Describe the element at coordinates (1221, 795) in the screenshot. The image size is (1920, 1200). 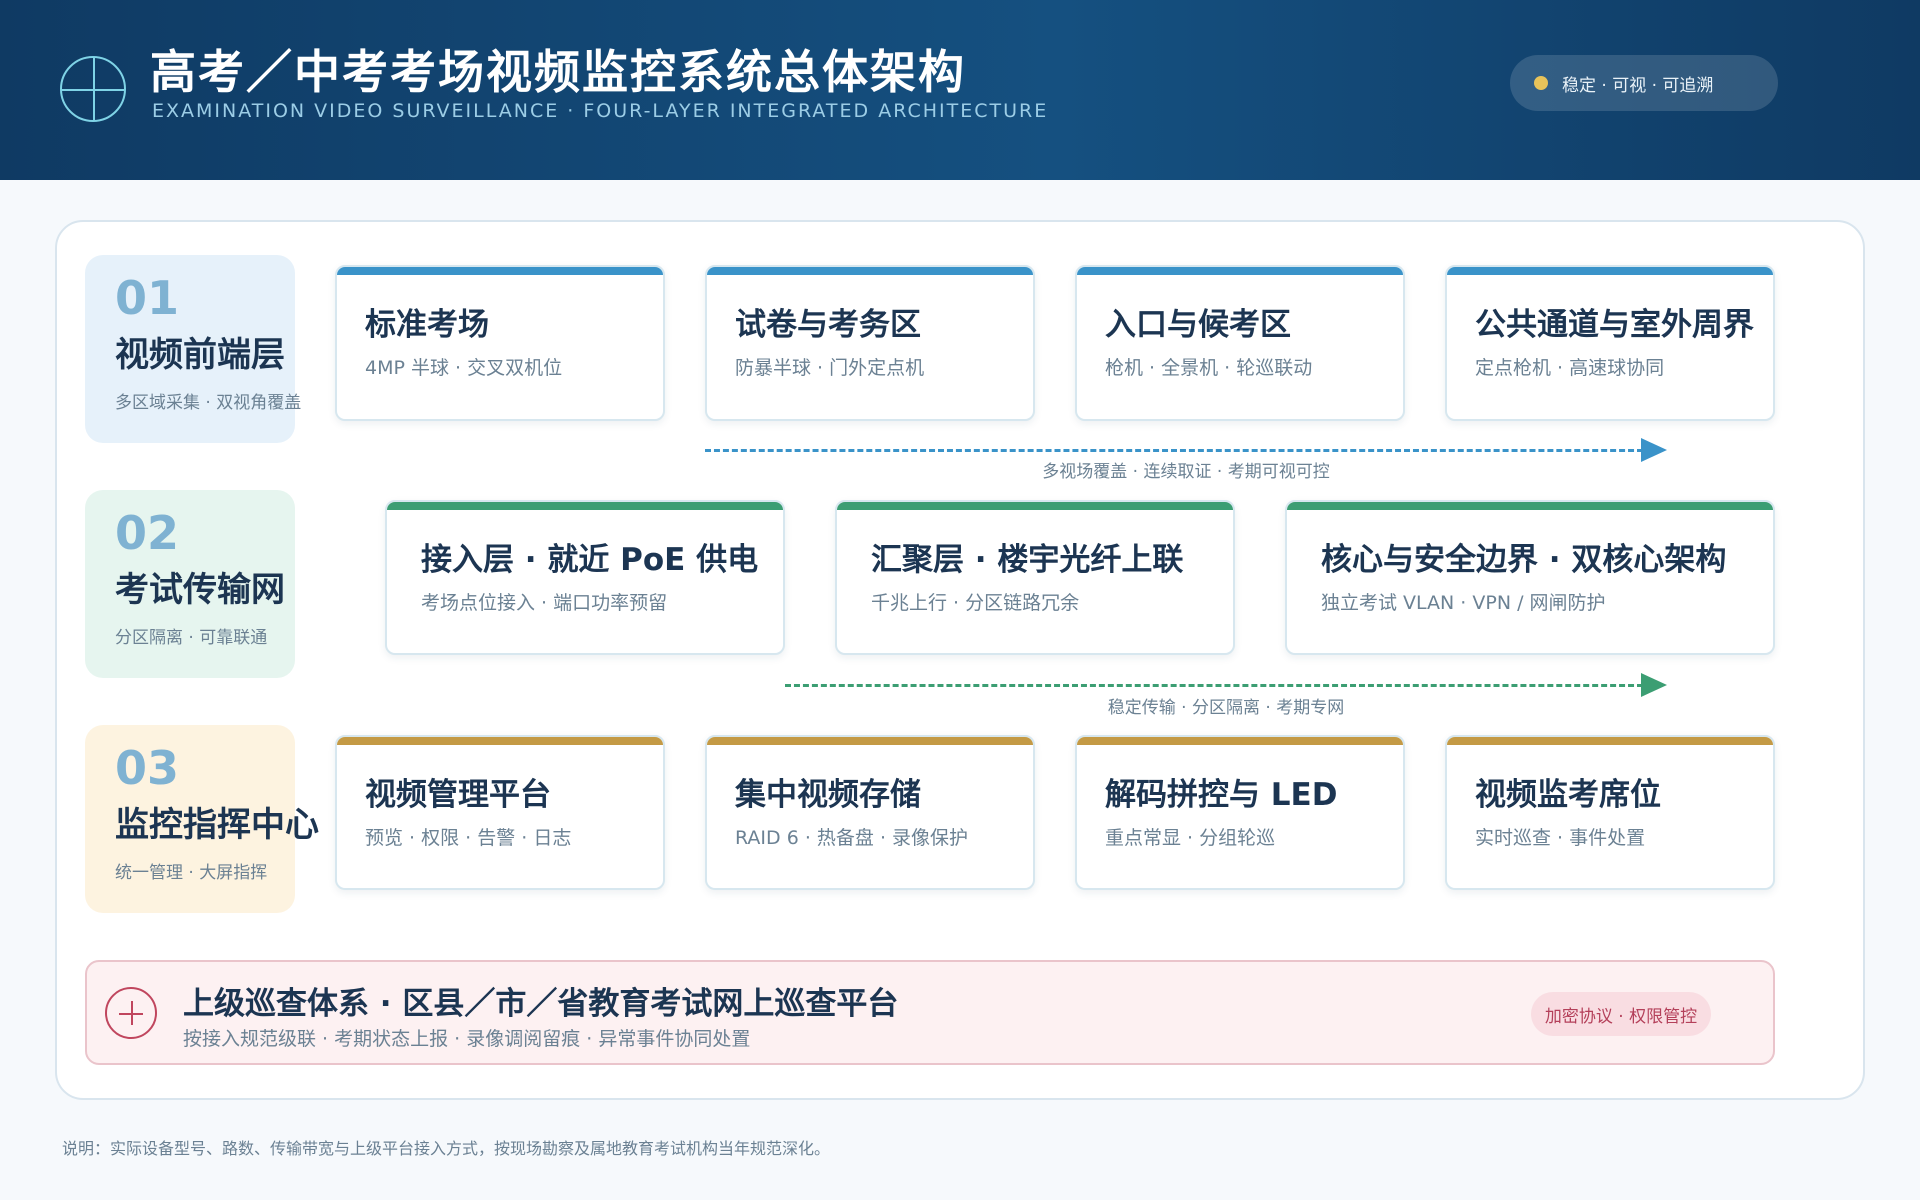
I see `card-title: 解码拼控与 LED` at that location.